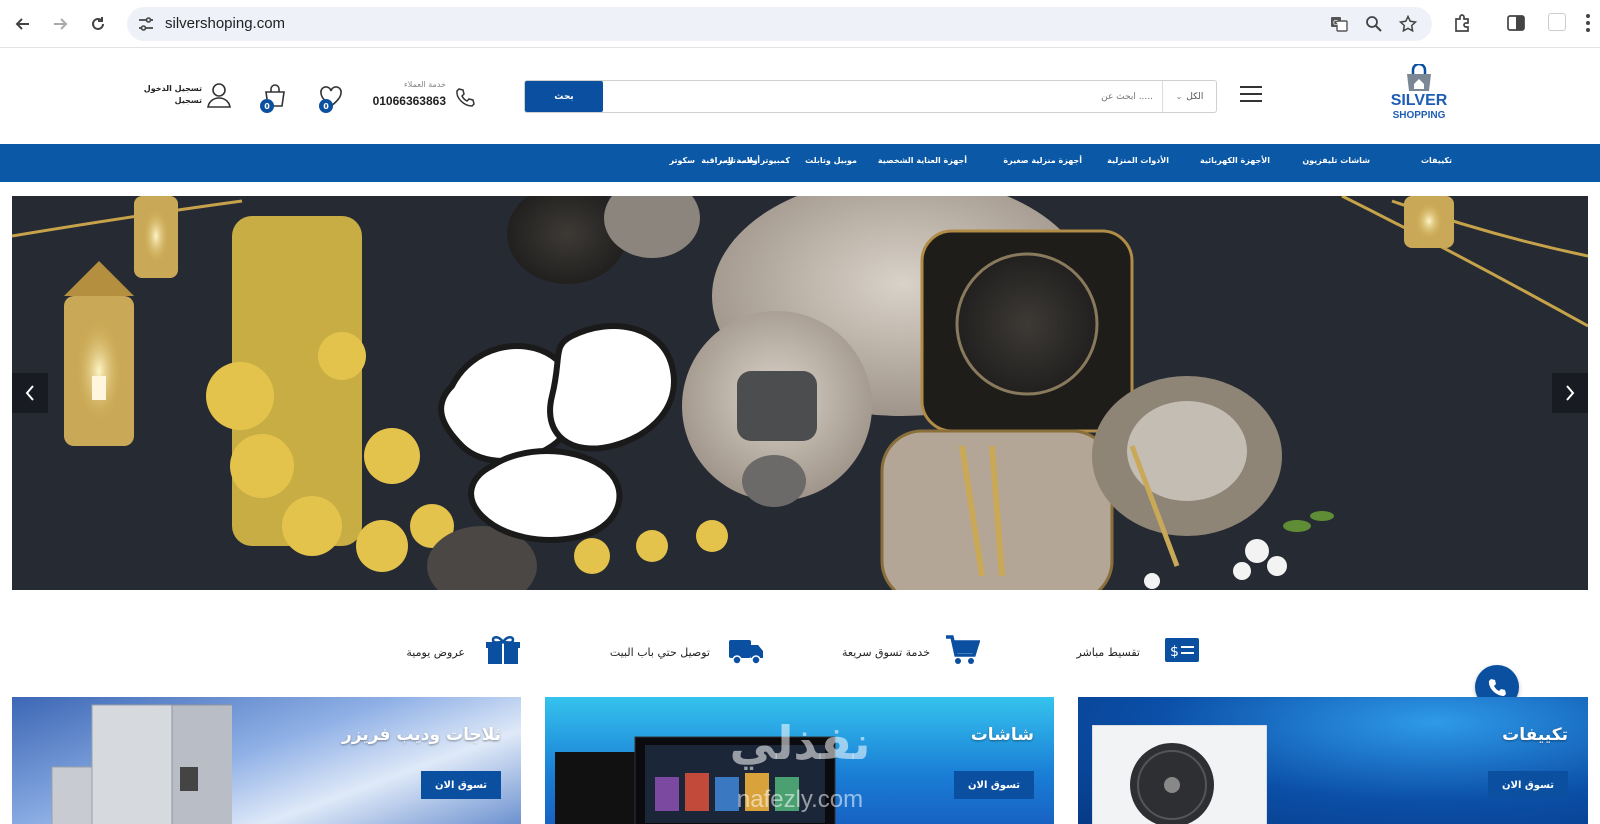  I want to click on banner-title: تكييفات, so click(1535, 735).